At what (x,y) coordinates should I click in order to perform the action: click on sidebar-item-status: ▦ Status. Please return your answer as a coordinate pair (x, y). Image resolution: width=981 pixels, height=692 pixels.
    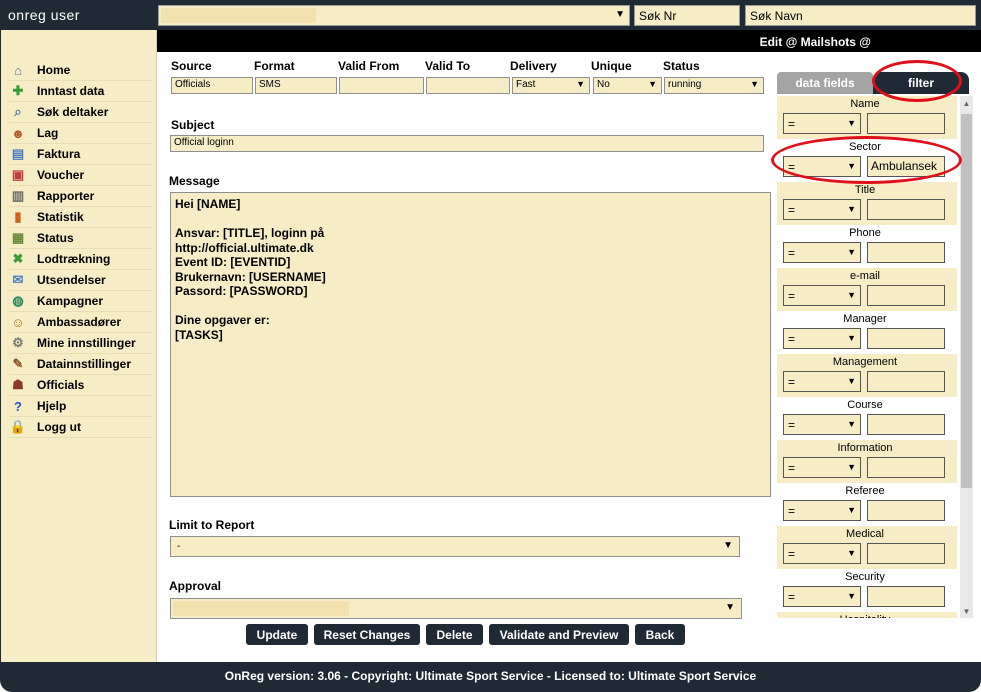
    Looking at the image, I should click on (80, 238).